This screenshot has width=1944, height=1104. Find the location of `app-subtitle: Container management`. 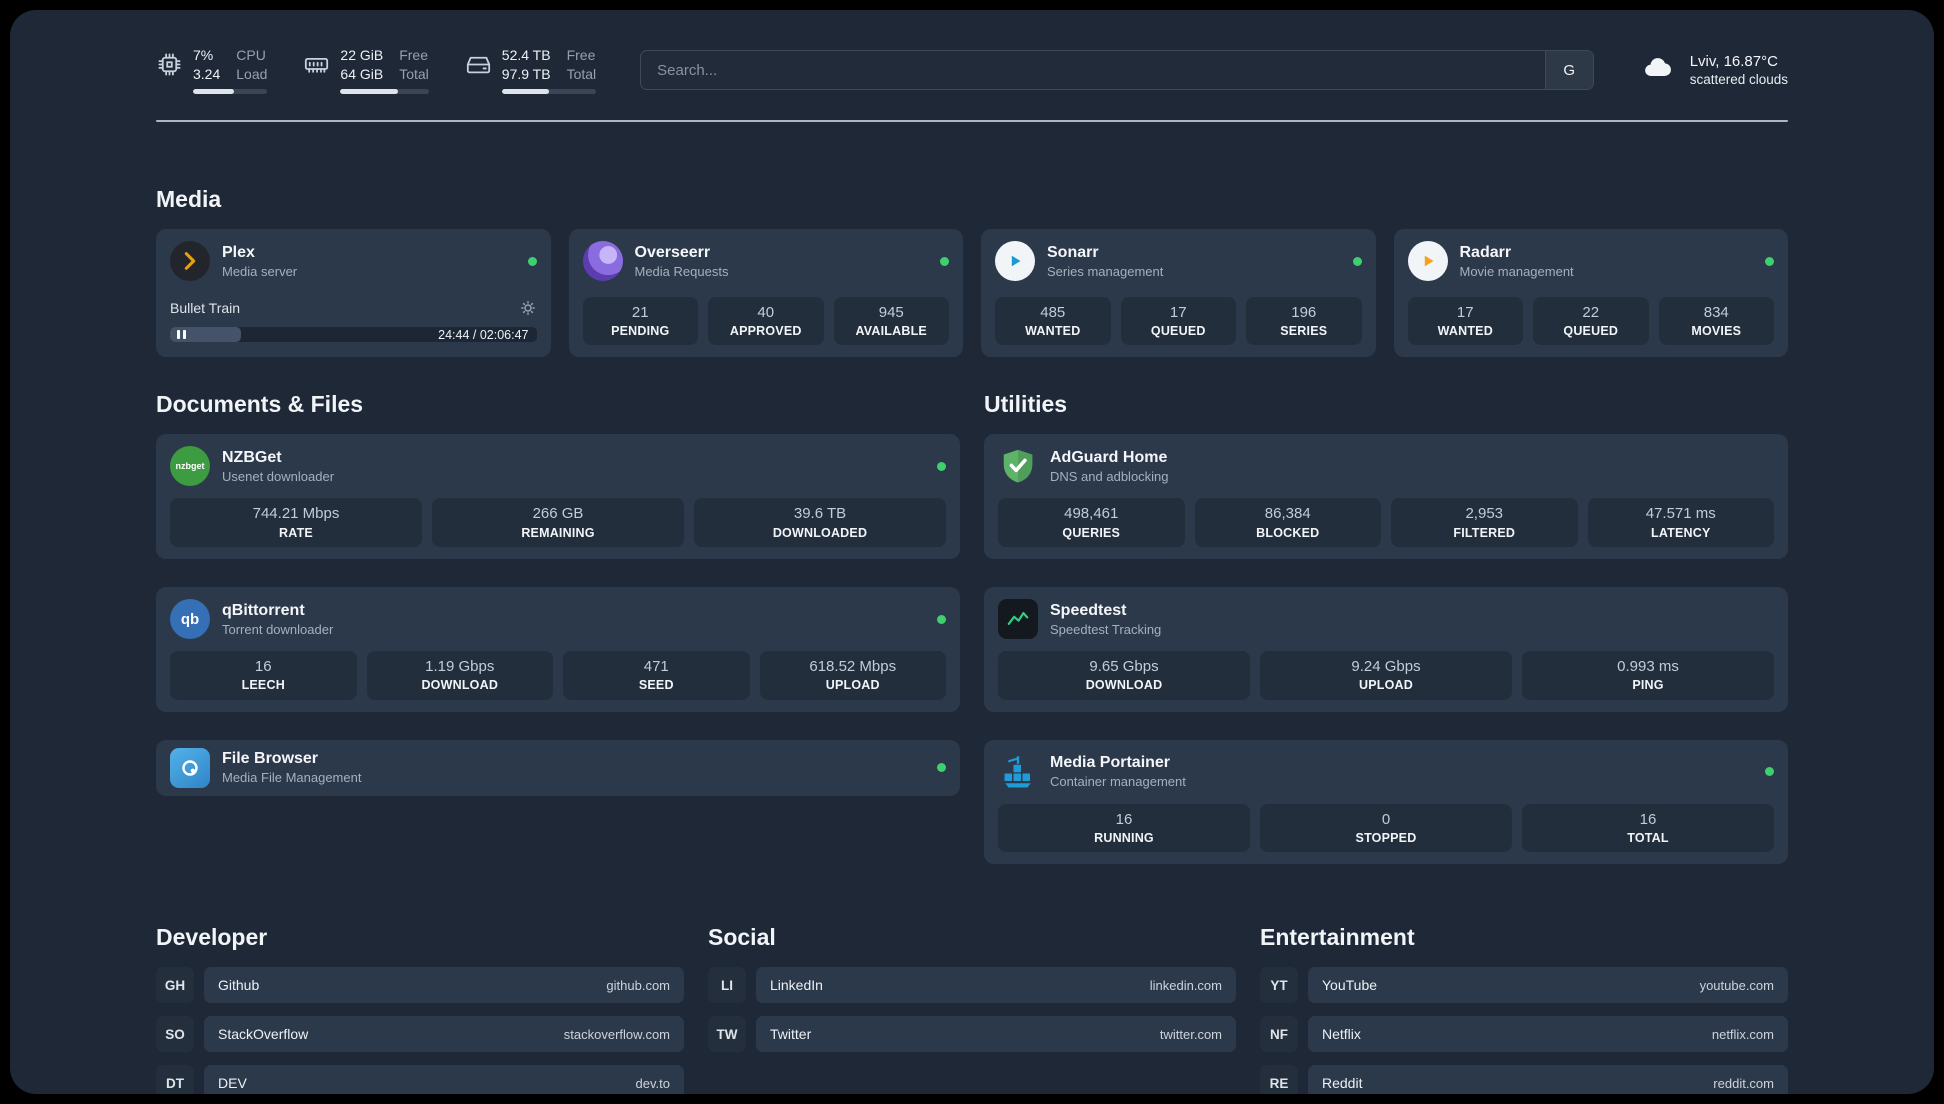

app-subtitle: Container management is located at coordinates (1118, 782).